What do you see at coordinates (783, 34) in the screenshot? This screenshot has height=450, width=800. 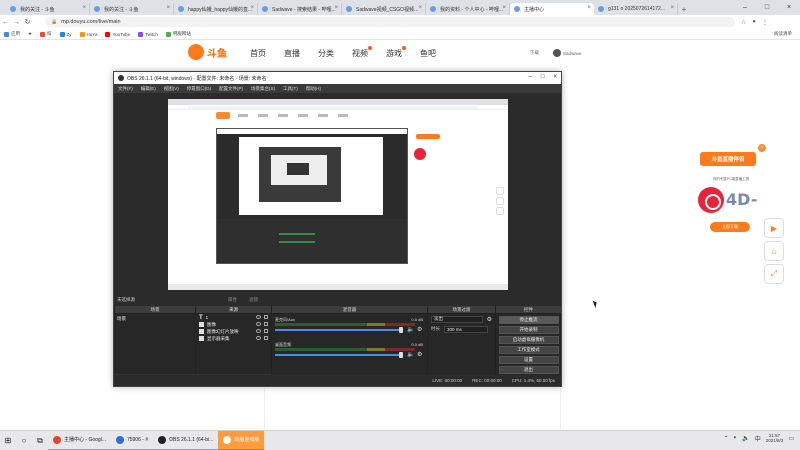 I see `reading-list: 阅读清单` at bounding box center [783, 34].